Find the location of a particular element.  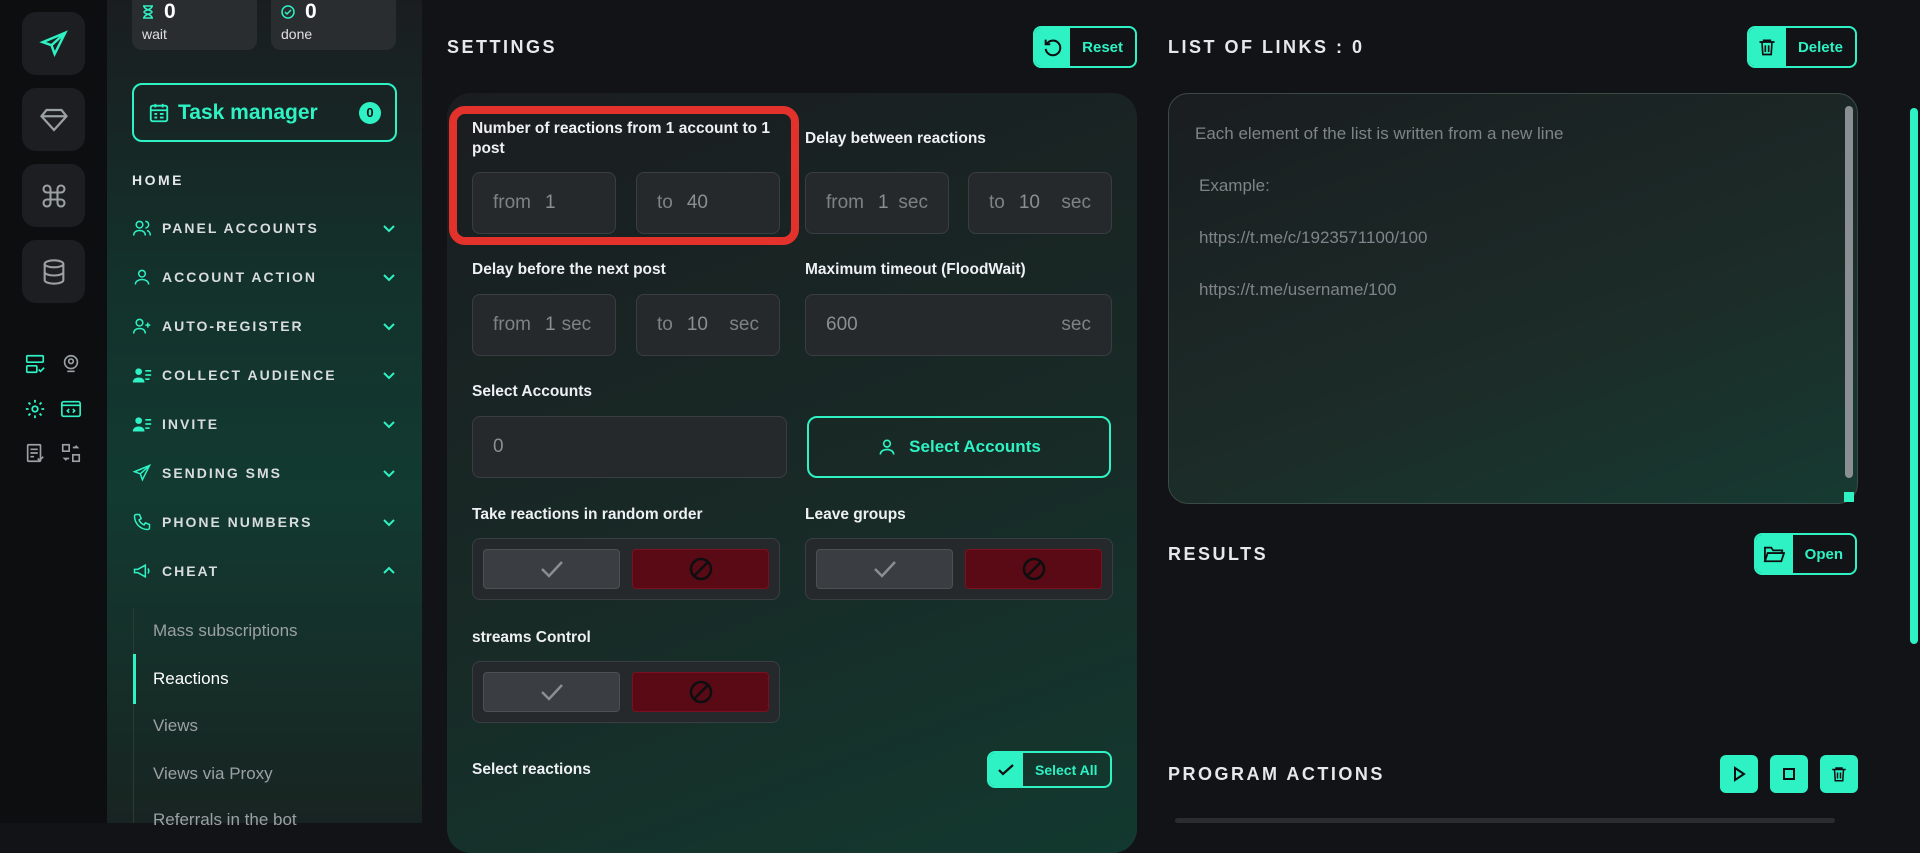

delay-between-to-input: to 10 sec is located at coordinates (1040, 203).